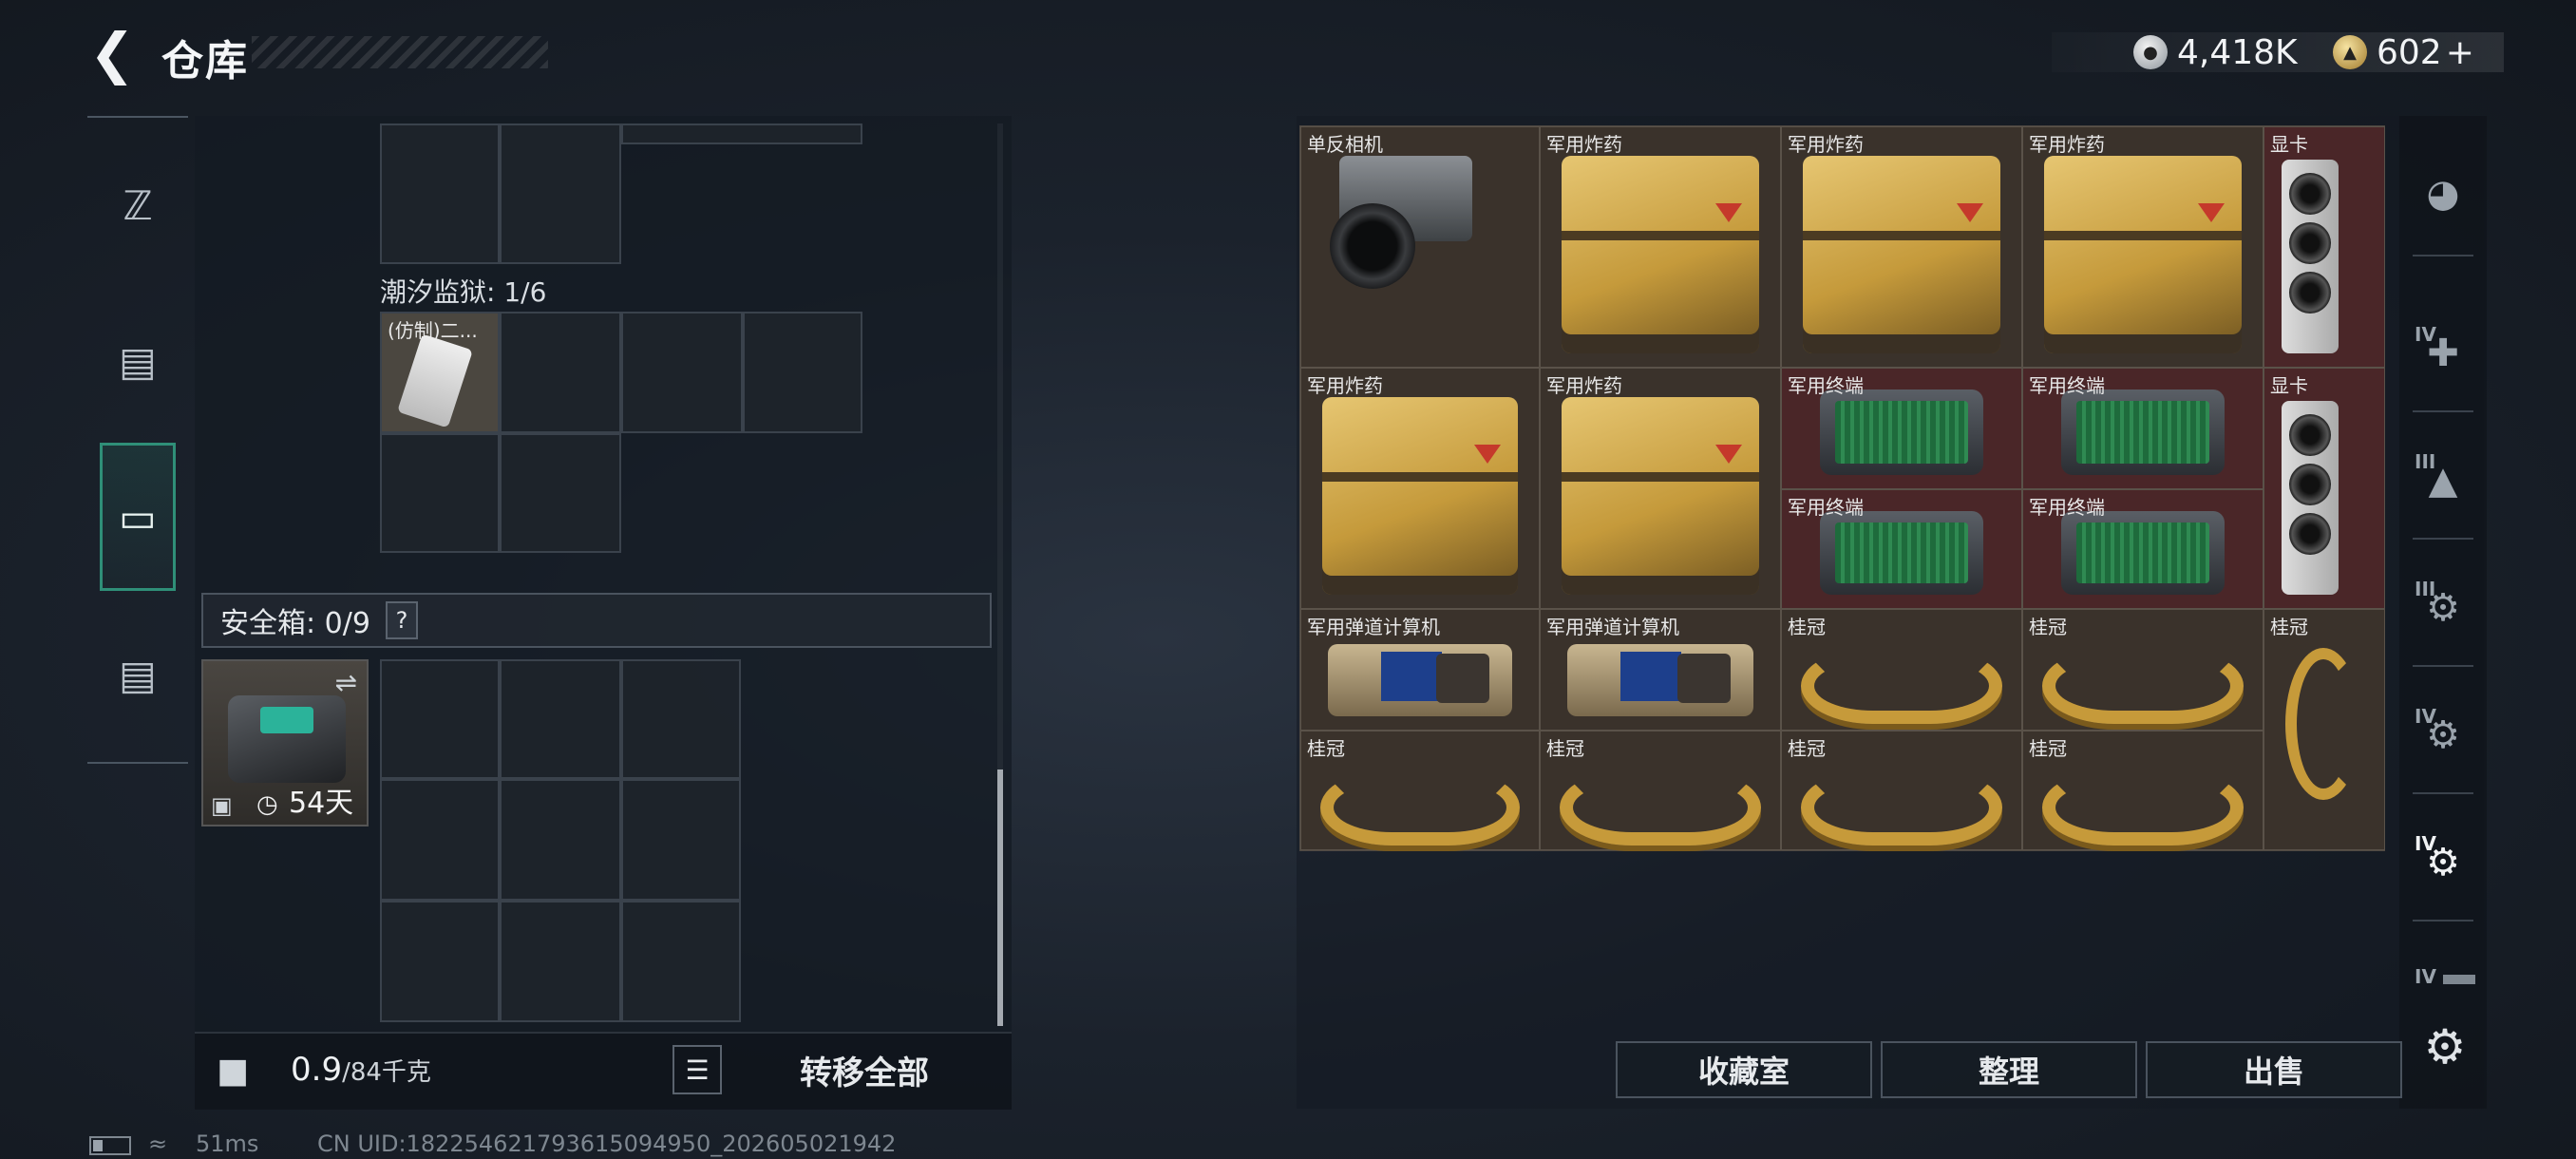  I want to click on vest-icon: ▤, so click(138, 361).